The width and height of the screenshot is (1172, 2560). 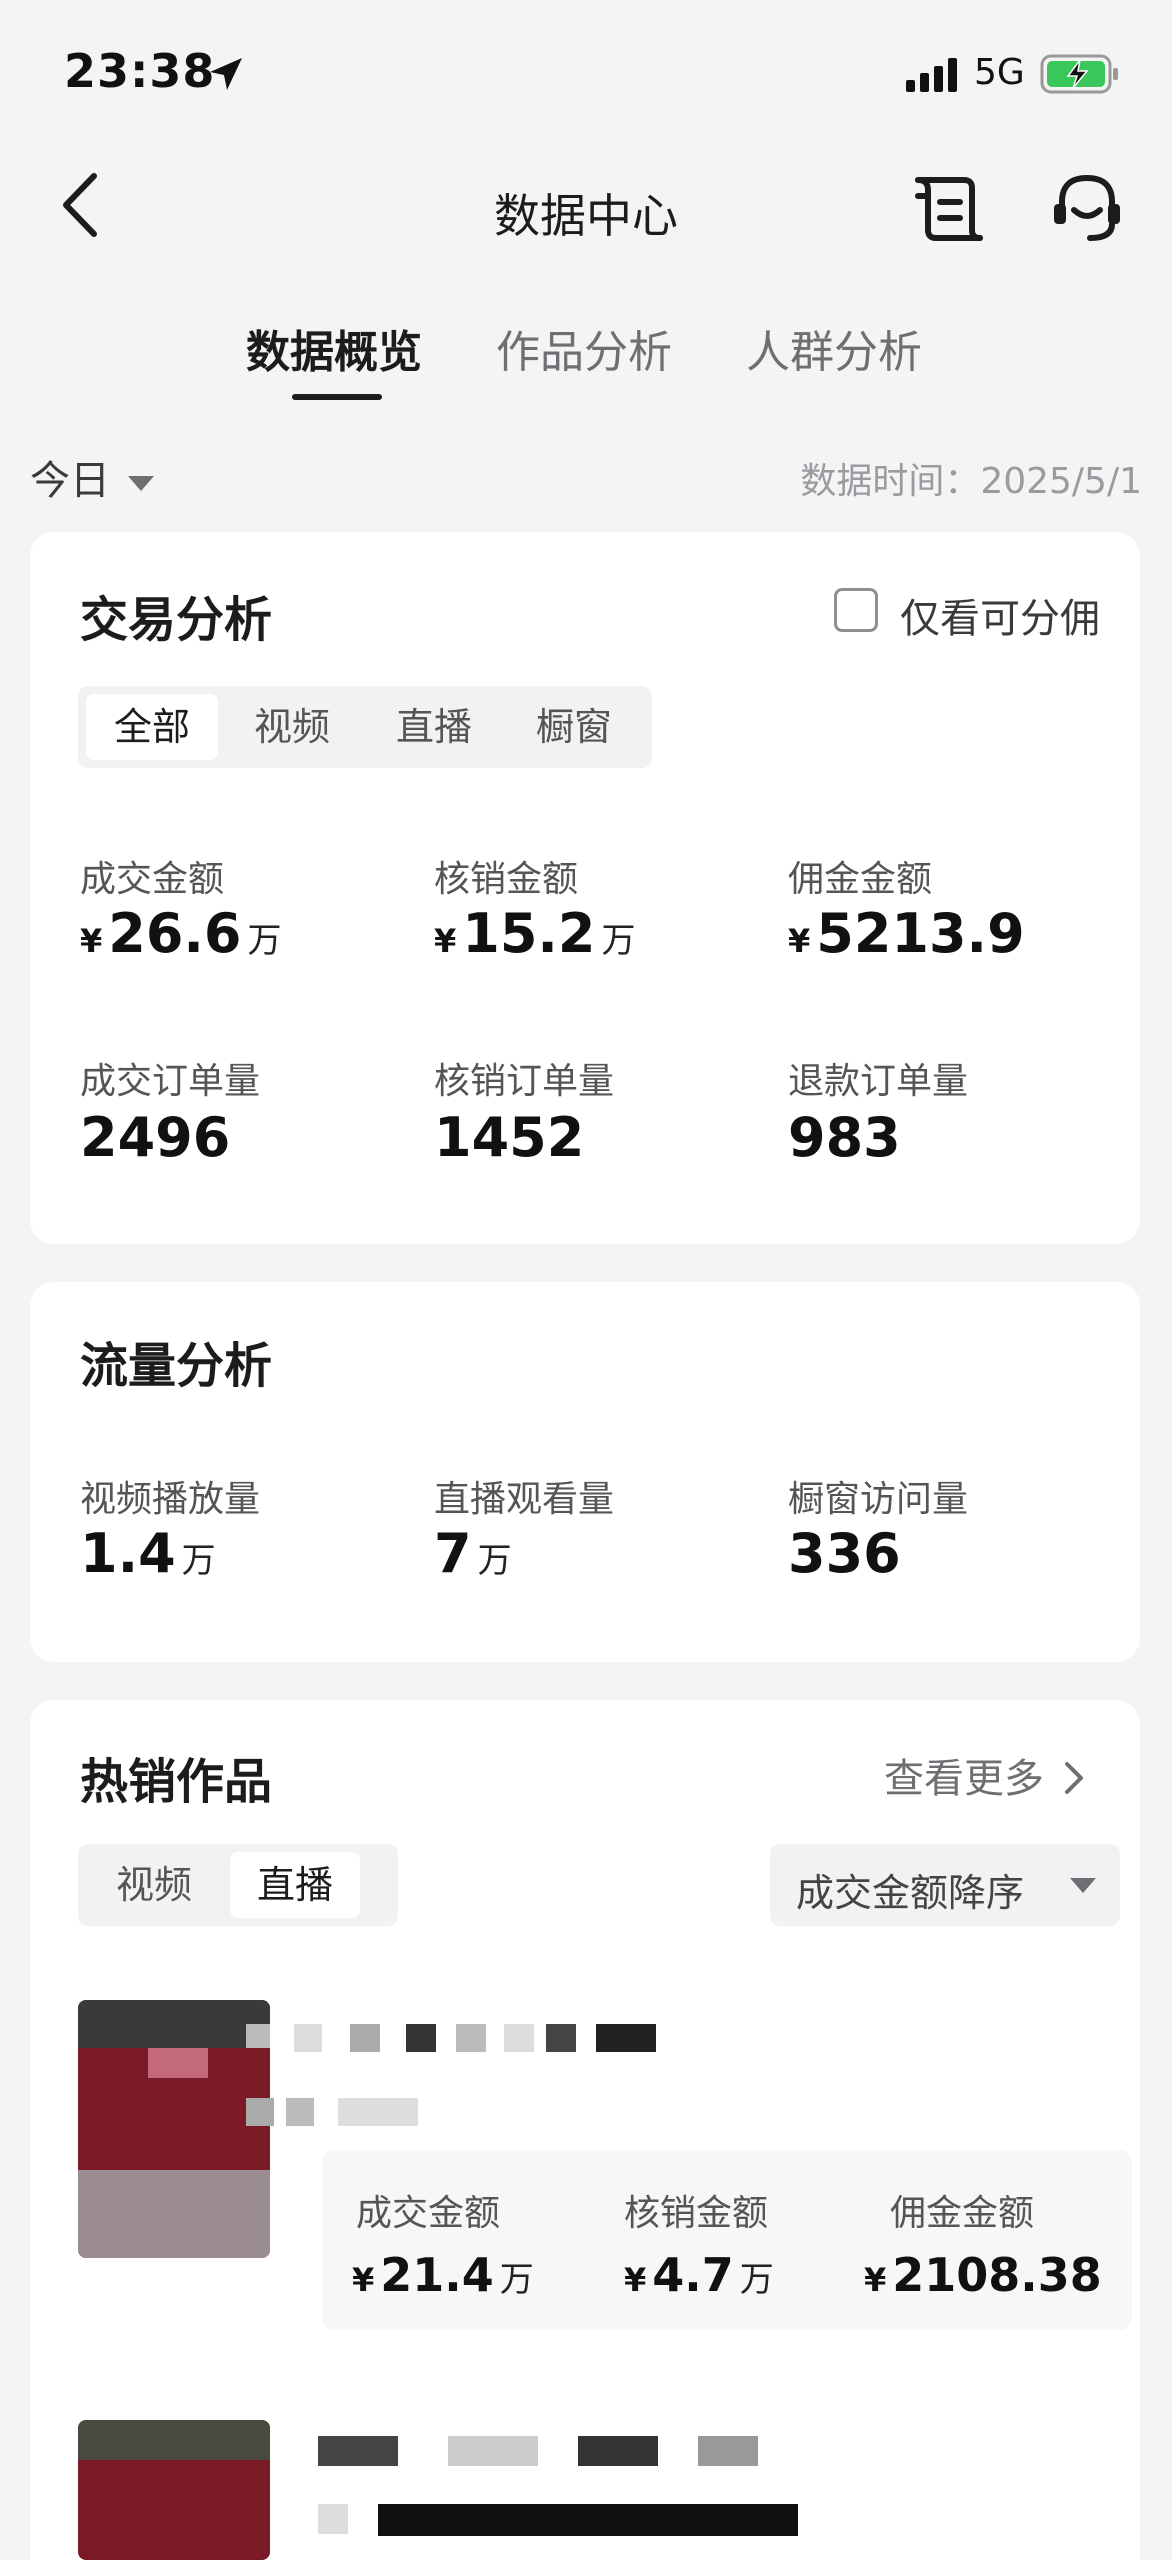 What do you see at coordinates (983, 2275) in the screenshot?
I see `stat-value: ¥2108.38` at bounding box center [983, 2275].